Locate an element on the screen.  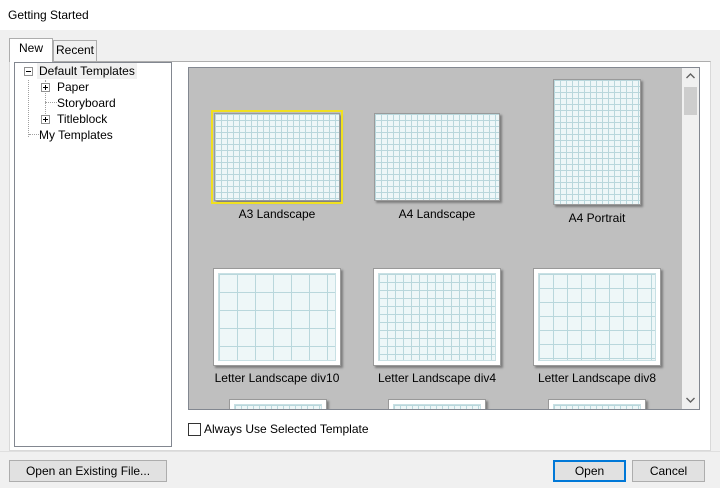
title-bar is located at coordinates (360, 15).